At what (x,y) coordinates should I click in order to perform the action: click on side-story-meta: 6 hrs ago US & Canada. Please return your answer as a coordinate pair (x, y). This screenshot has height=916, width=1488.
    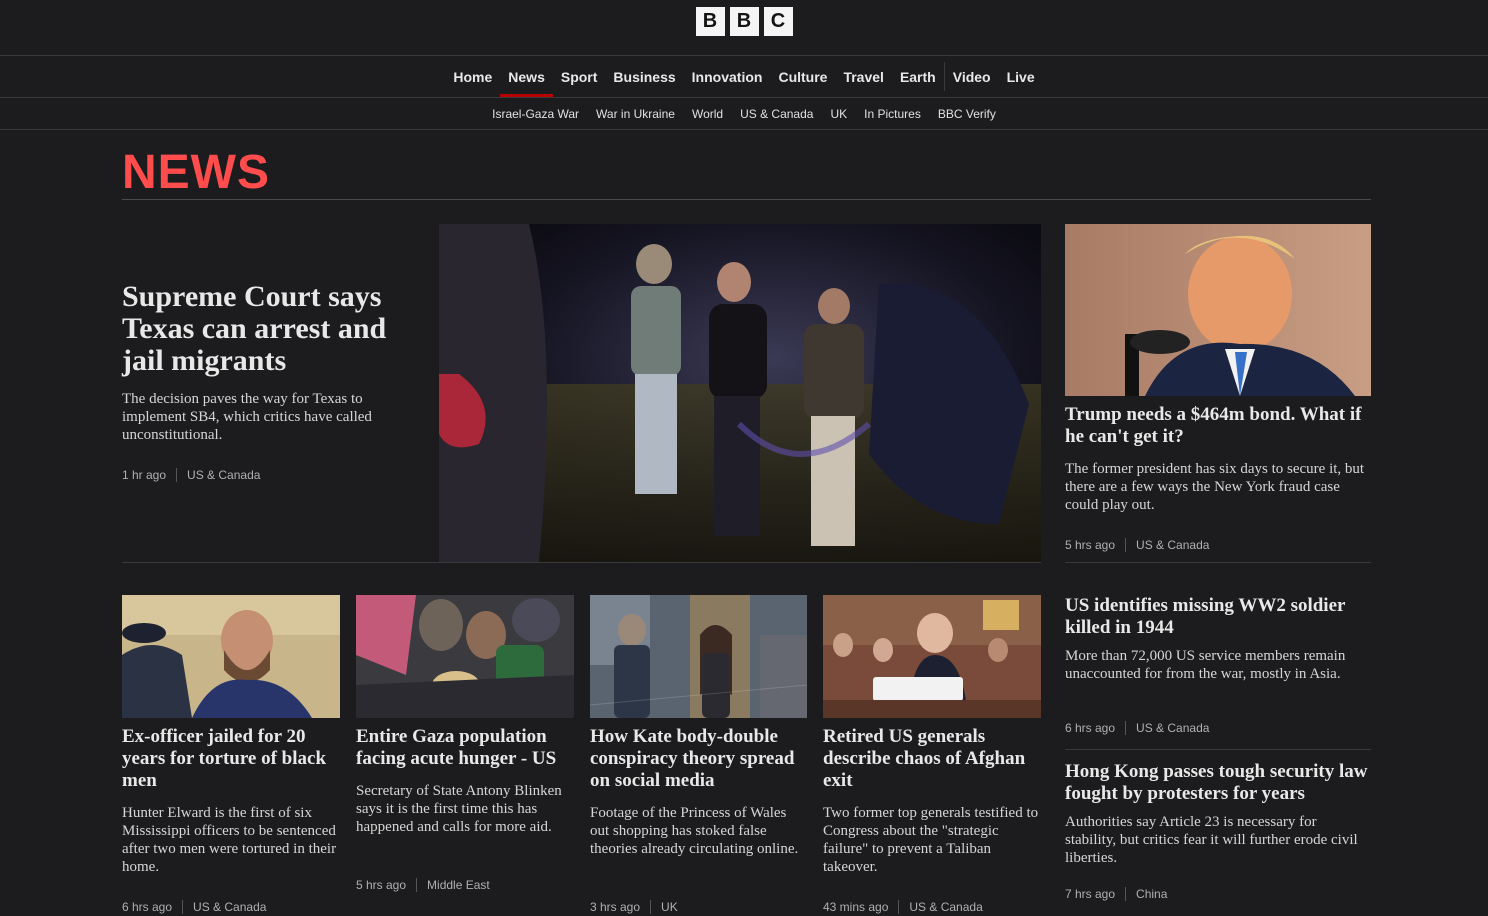
    Looking at the image, I should click on (1137, 728).